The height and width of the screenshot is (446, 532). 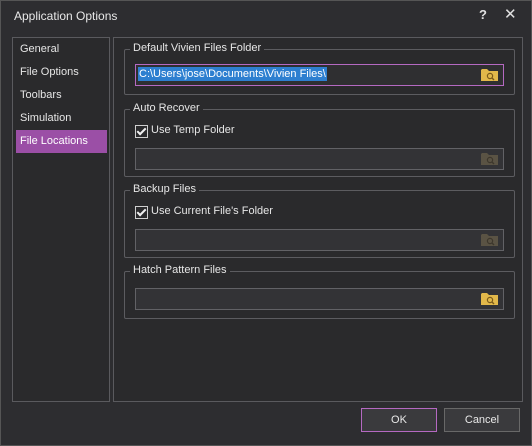 I want to click on backup-files-group: Backup Files Use Current File's Folder, so click(x=319, y=220).